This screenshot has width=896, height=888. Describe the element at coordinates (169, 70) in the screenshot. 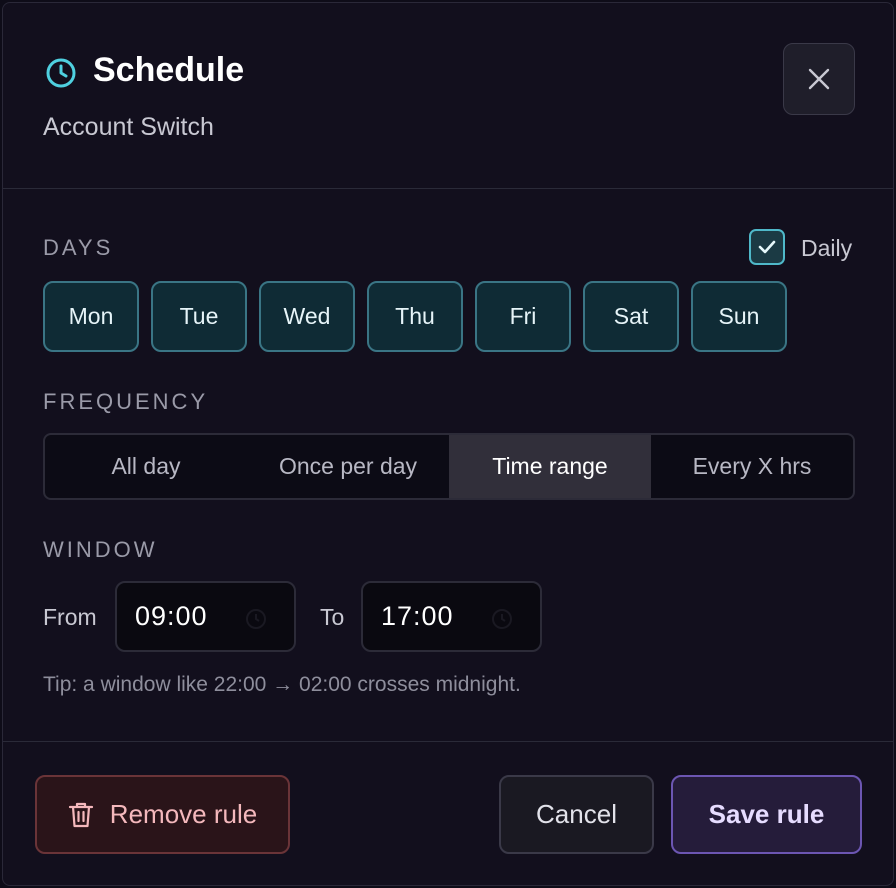

I see `dialog-title: Schedule` at that location.